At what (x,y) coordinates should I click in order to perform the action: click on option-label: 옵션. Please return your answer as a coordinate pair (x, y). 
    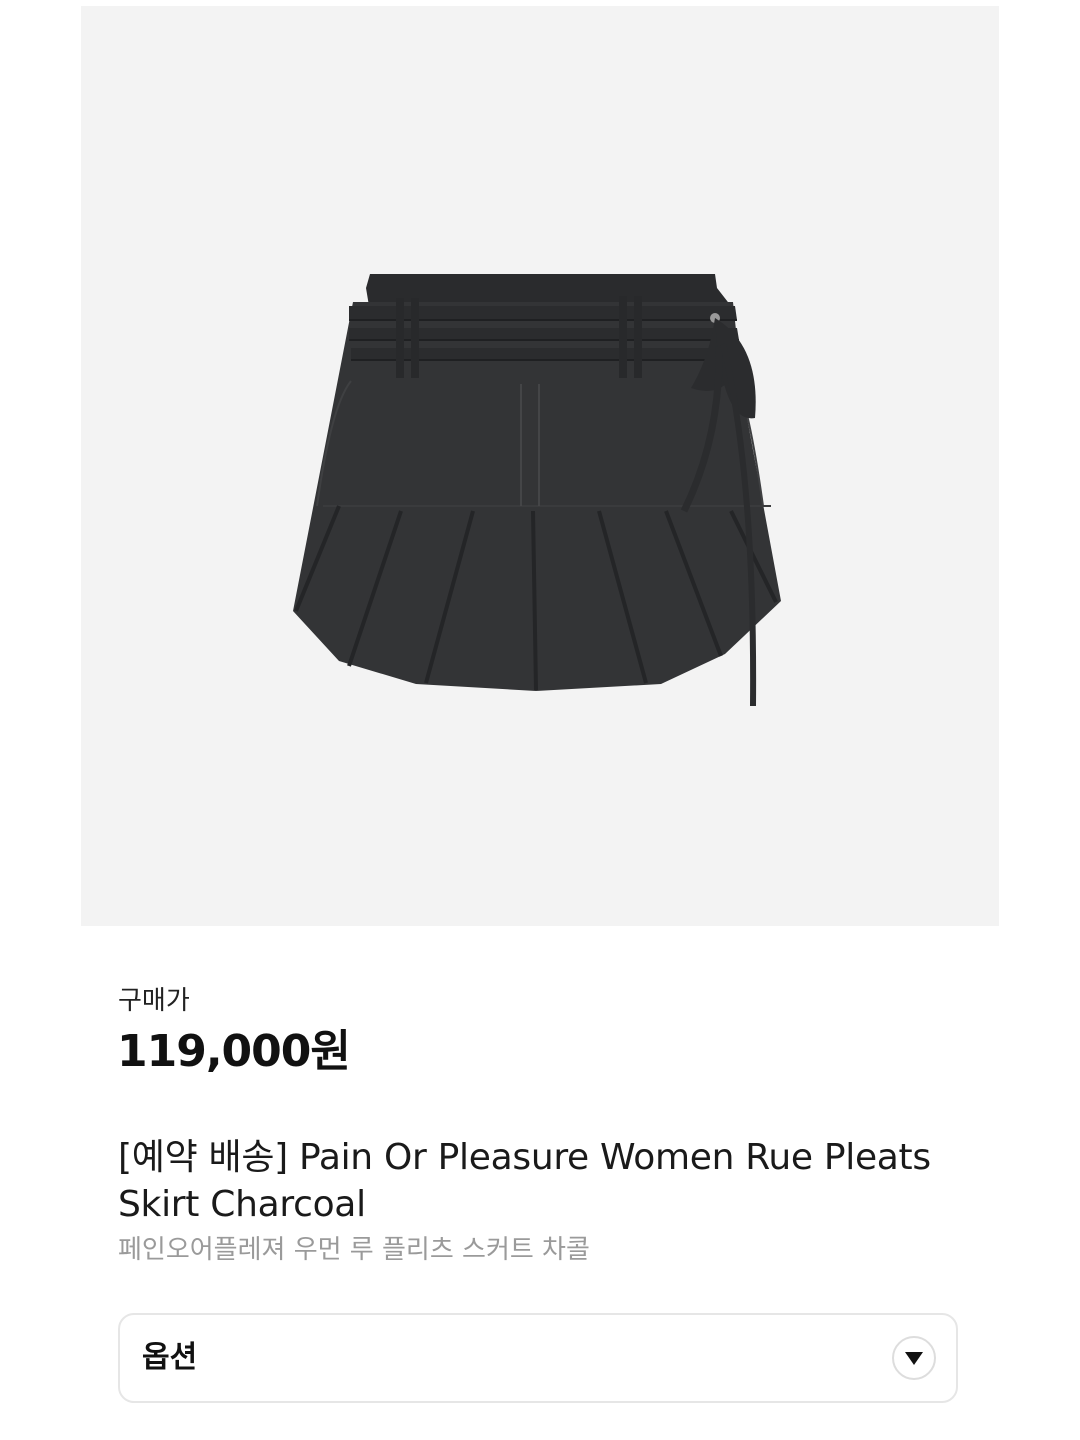
    Looking at the image, I should click on (170, 1357).